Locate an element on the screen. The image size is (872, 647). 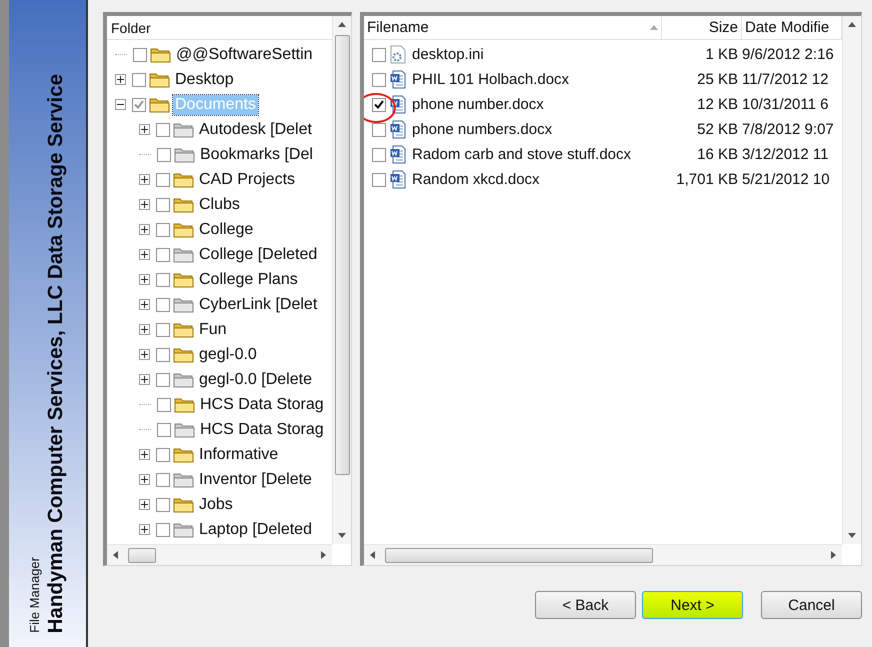
collapse-toggle is located at coordinates (120, 104).